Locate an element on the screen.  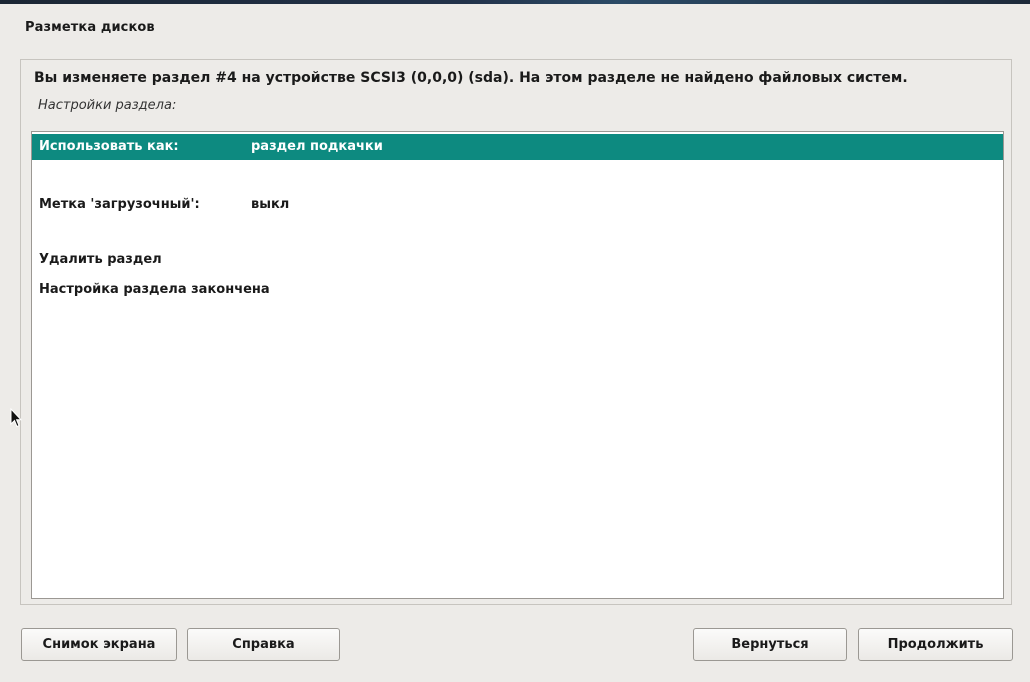
list-item-value: выкл is located at coordinates (270, 204).